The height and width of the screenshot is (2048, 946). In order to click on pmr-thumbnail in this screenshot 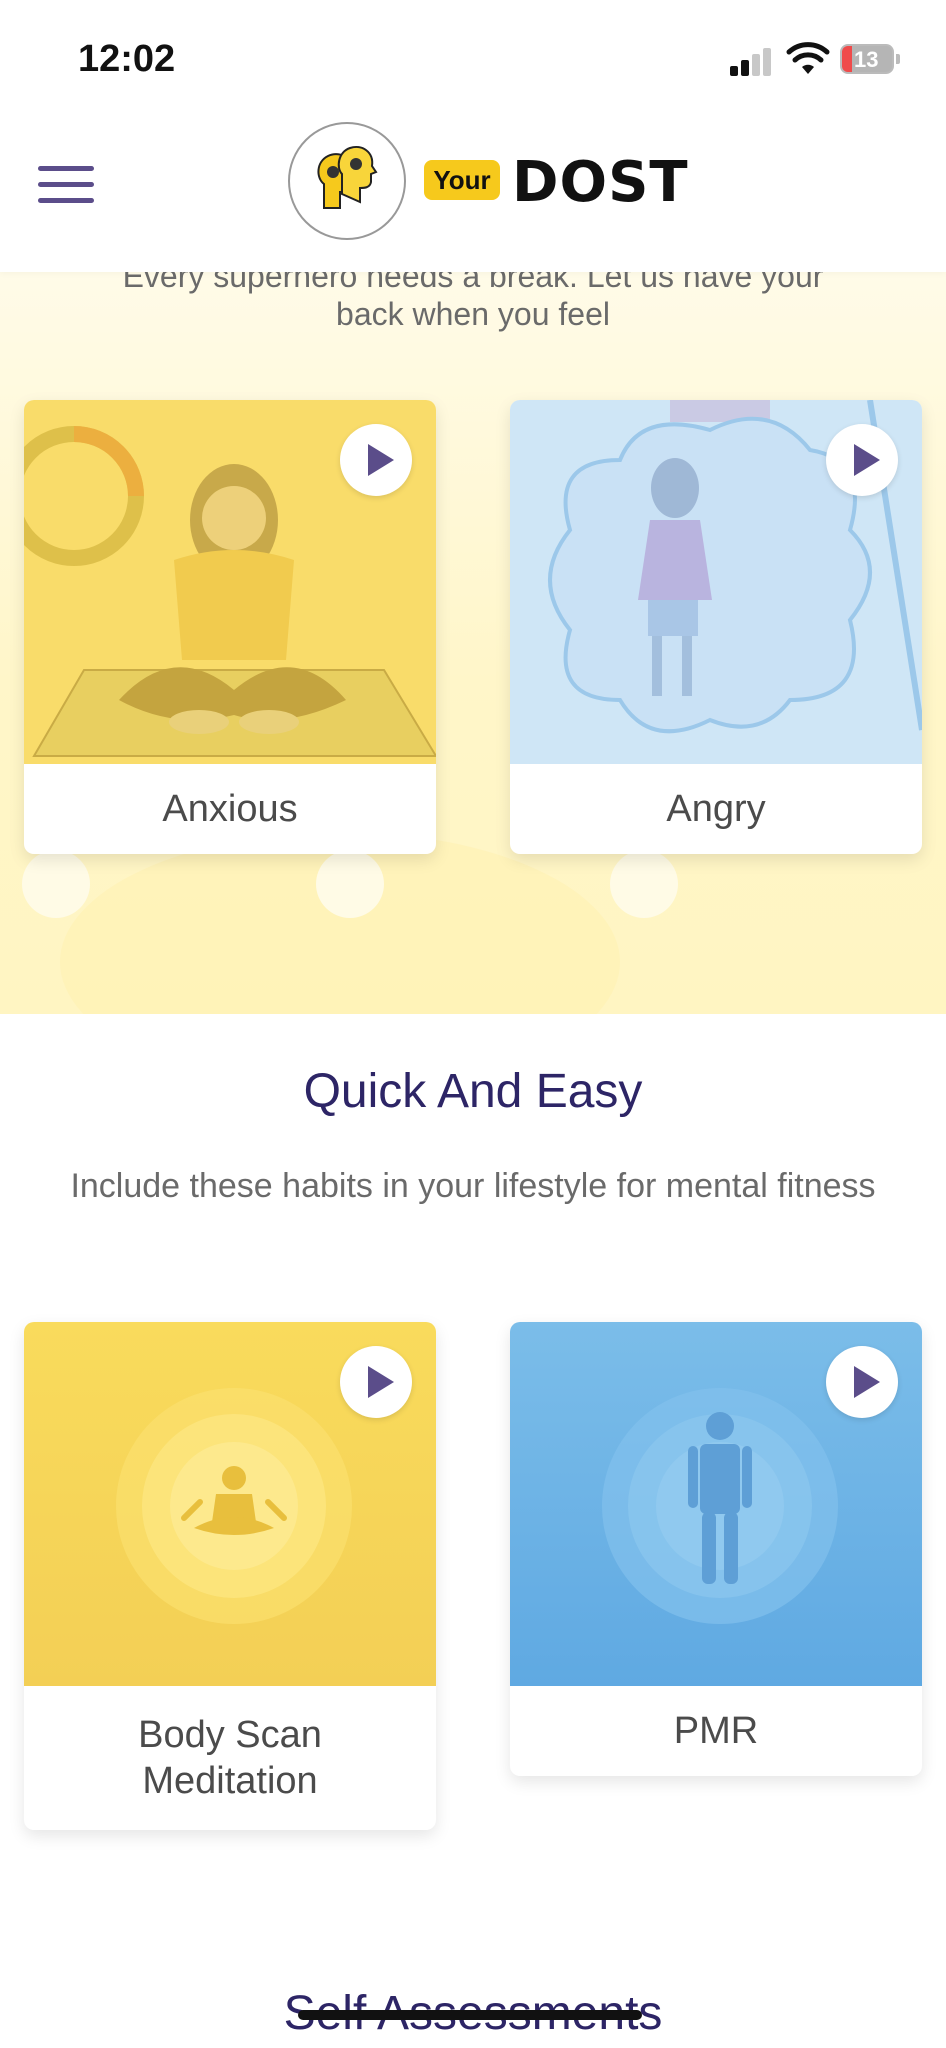, I will do `click(716, 1504)`.